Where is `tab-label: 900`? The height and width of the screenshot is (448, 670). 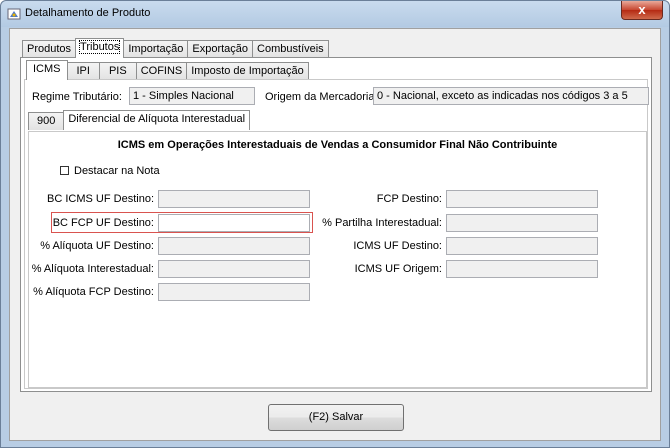 tab-label: 900 is located at coordinates (46, 121).